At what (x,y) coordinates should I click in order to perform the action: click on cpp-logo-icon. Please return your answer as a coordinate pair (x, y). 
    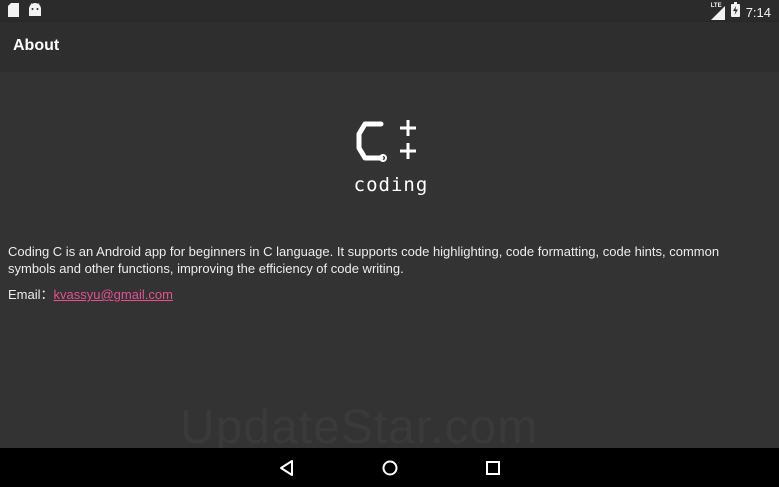
    Looking at the image, I should click on (386, 141).